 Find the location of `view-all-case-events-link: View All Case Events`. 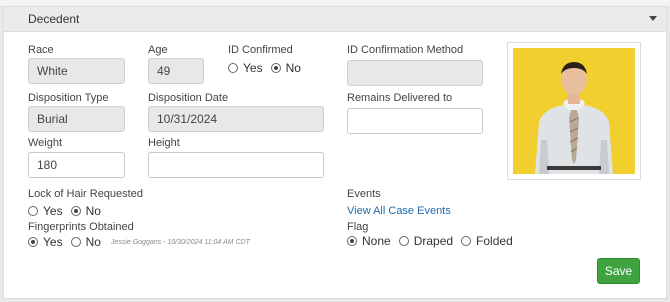

view-all-case-events-link: View All Case Events is located at coordinates (399, 211).